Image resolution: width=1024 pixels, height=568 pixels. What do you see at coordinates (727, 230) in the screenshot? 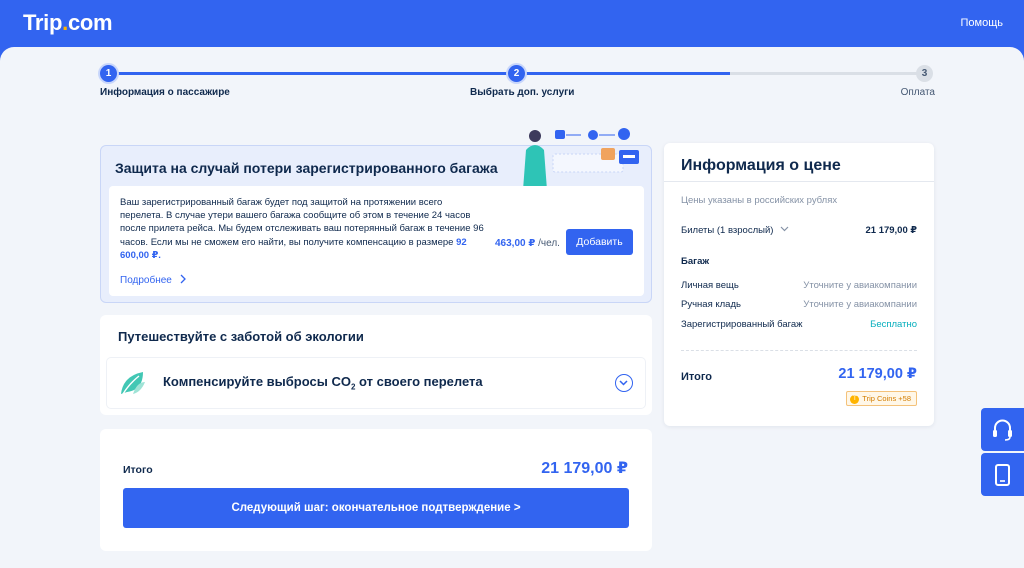
I see `tickets-label: Билеты (1 взрослый)` at bounding box center [727, 230].